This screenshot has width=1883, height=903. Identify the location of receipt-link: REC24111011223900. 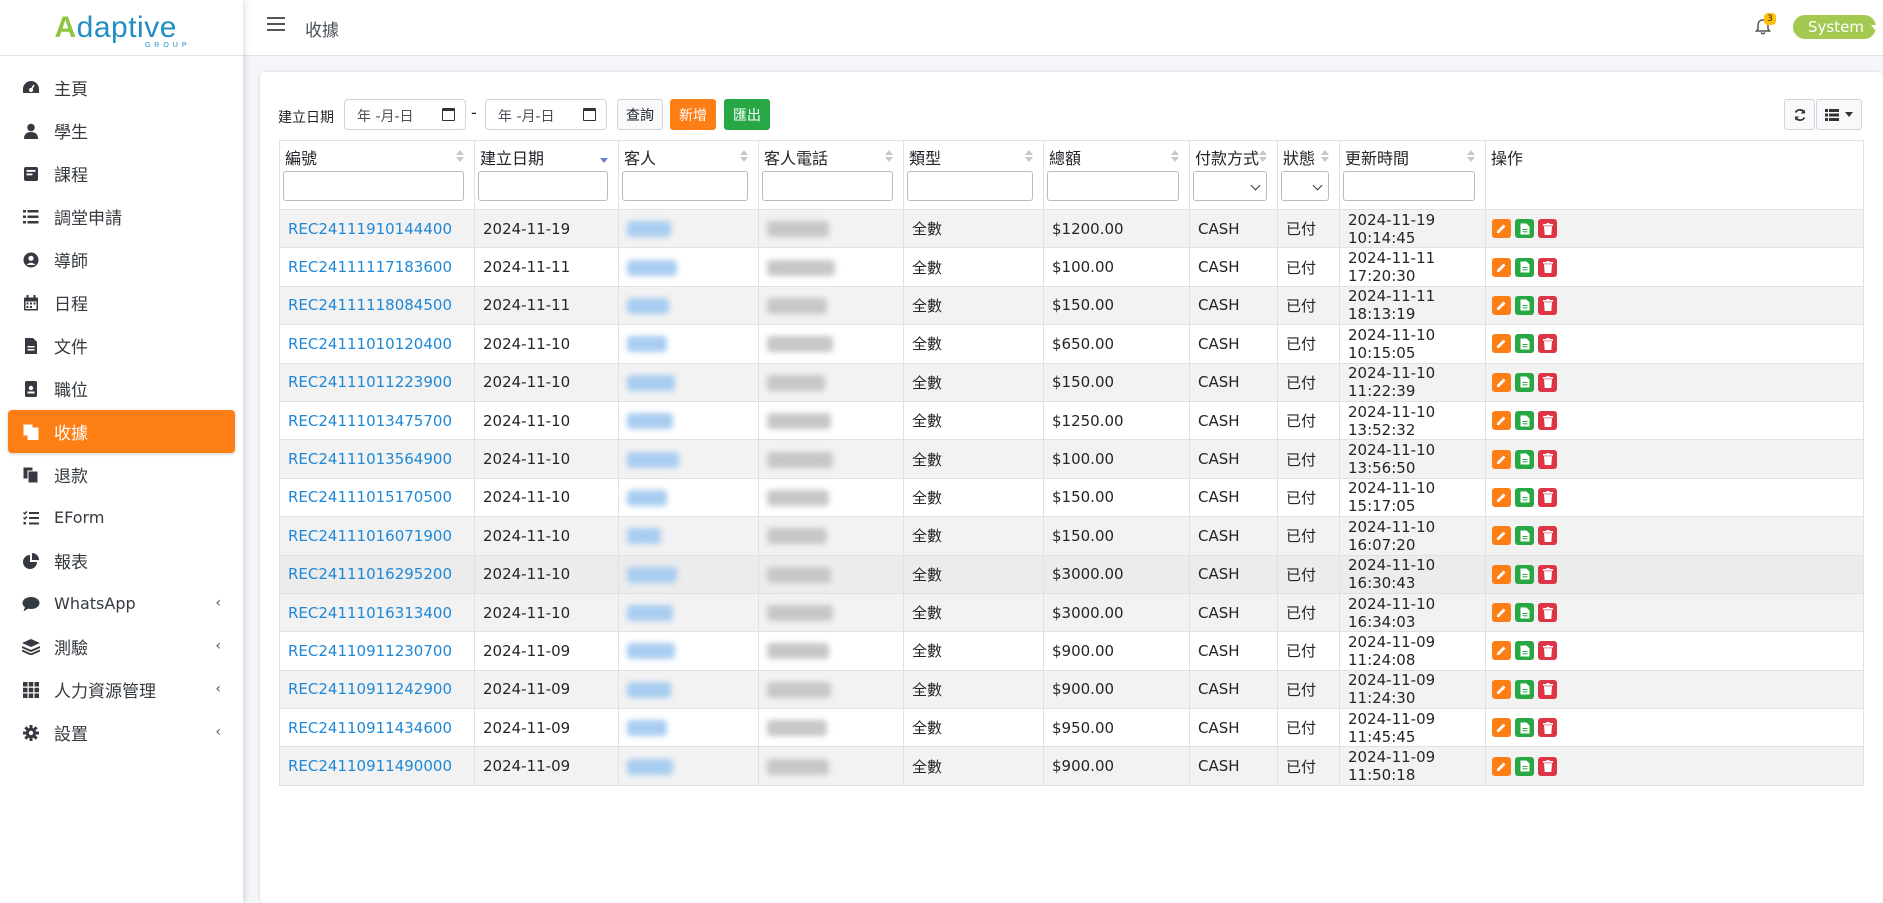
(370, 382).